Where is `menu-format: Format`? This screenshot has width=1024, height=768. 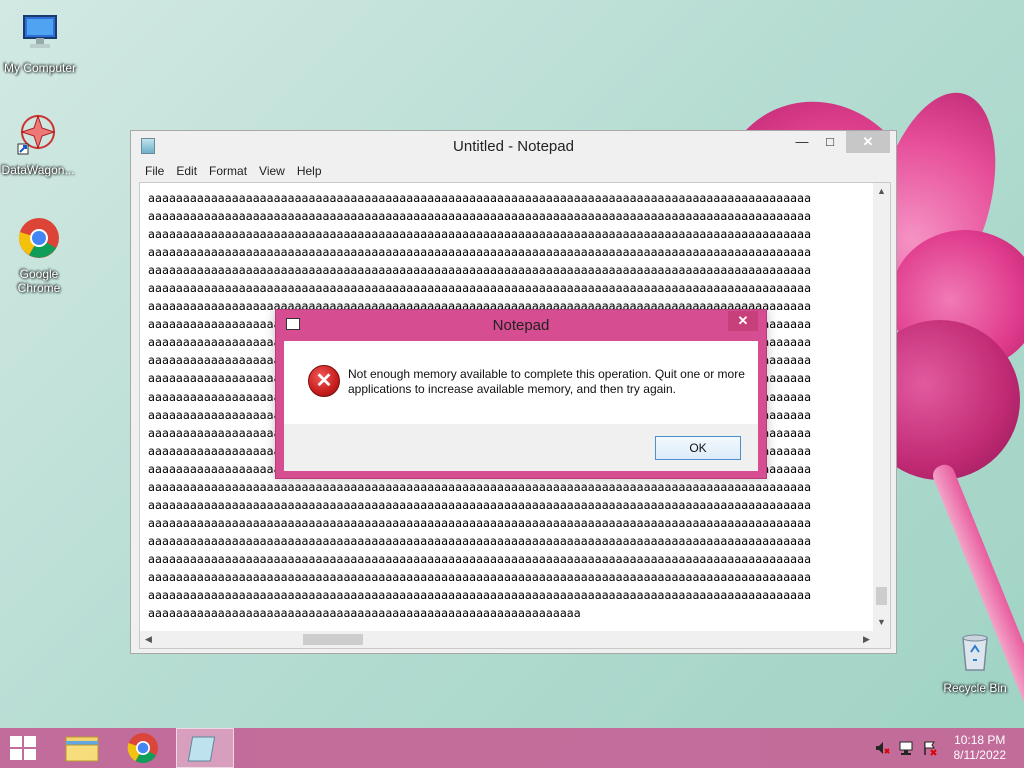 menu-format: Format is located at coordinates (228, 171).